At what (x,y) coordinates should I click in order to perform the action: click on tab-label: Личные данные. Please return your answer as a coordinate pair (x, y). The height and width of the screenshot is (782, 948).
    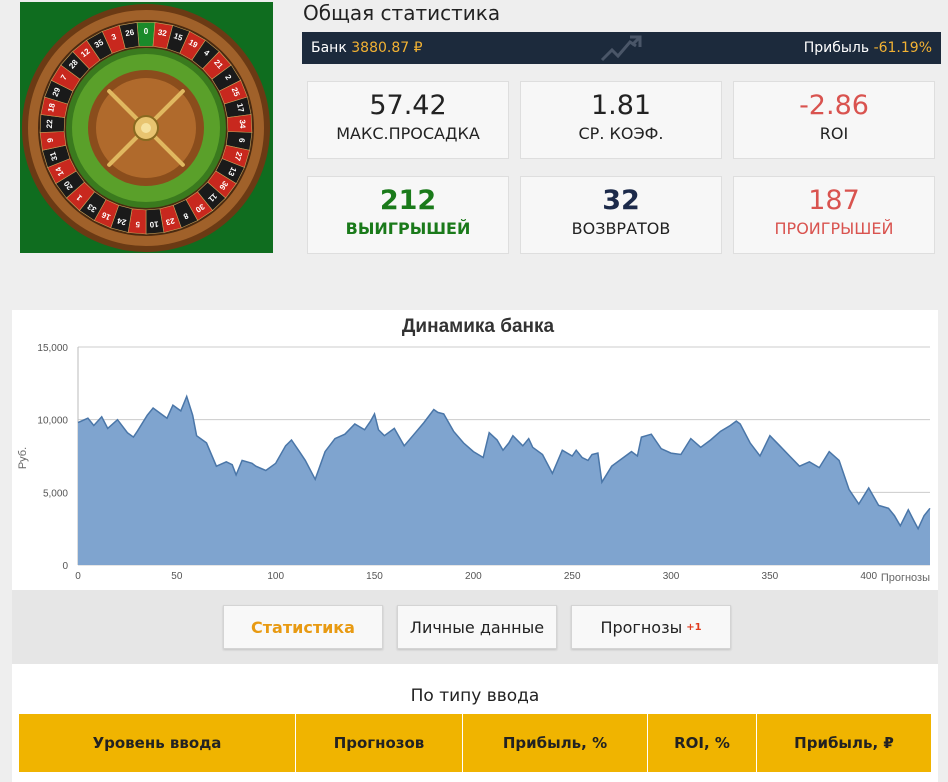
    Looking at the image, I should click on (477, 627).